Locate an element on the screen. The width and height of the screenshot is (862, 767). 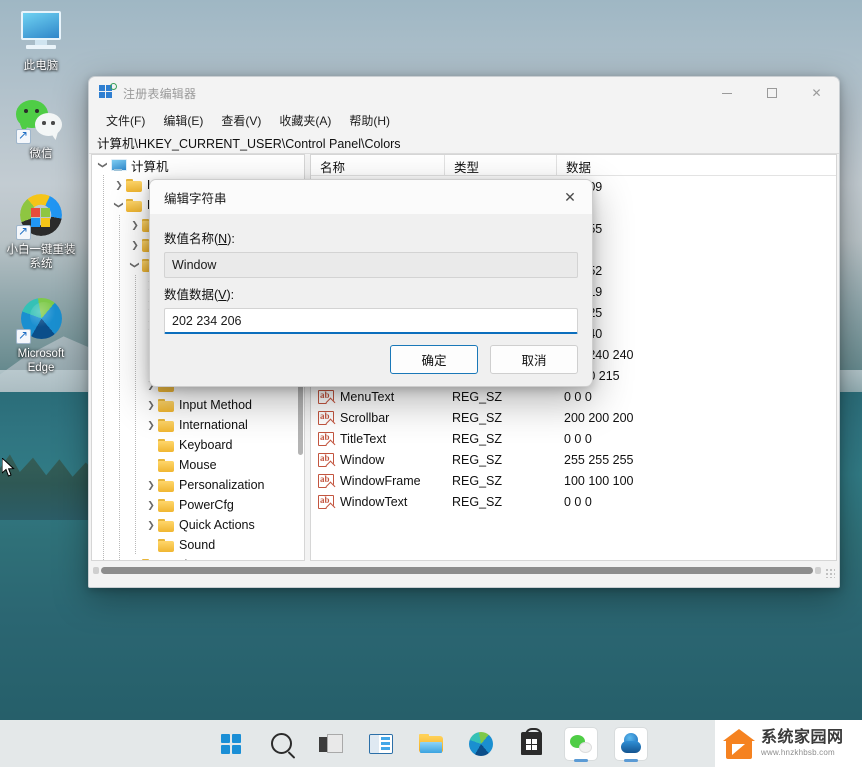
table-row: ab MenuText REG_SZ 0 0 0 is located at coordinates (573, 396).